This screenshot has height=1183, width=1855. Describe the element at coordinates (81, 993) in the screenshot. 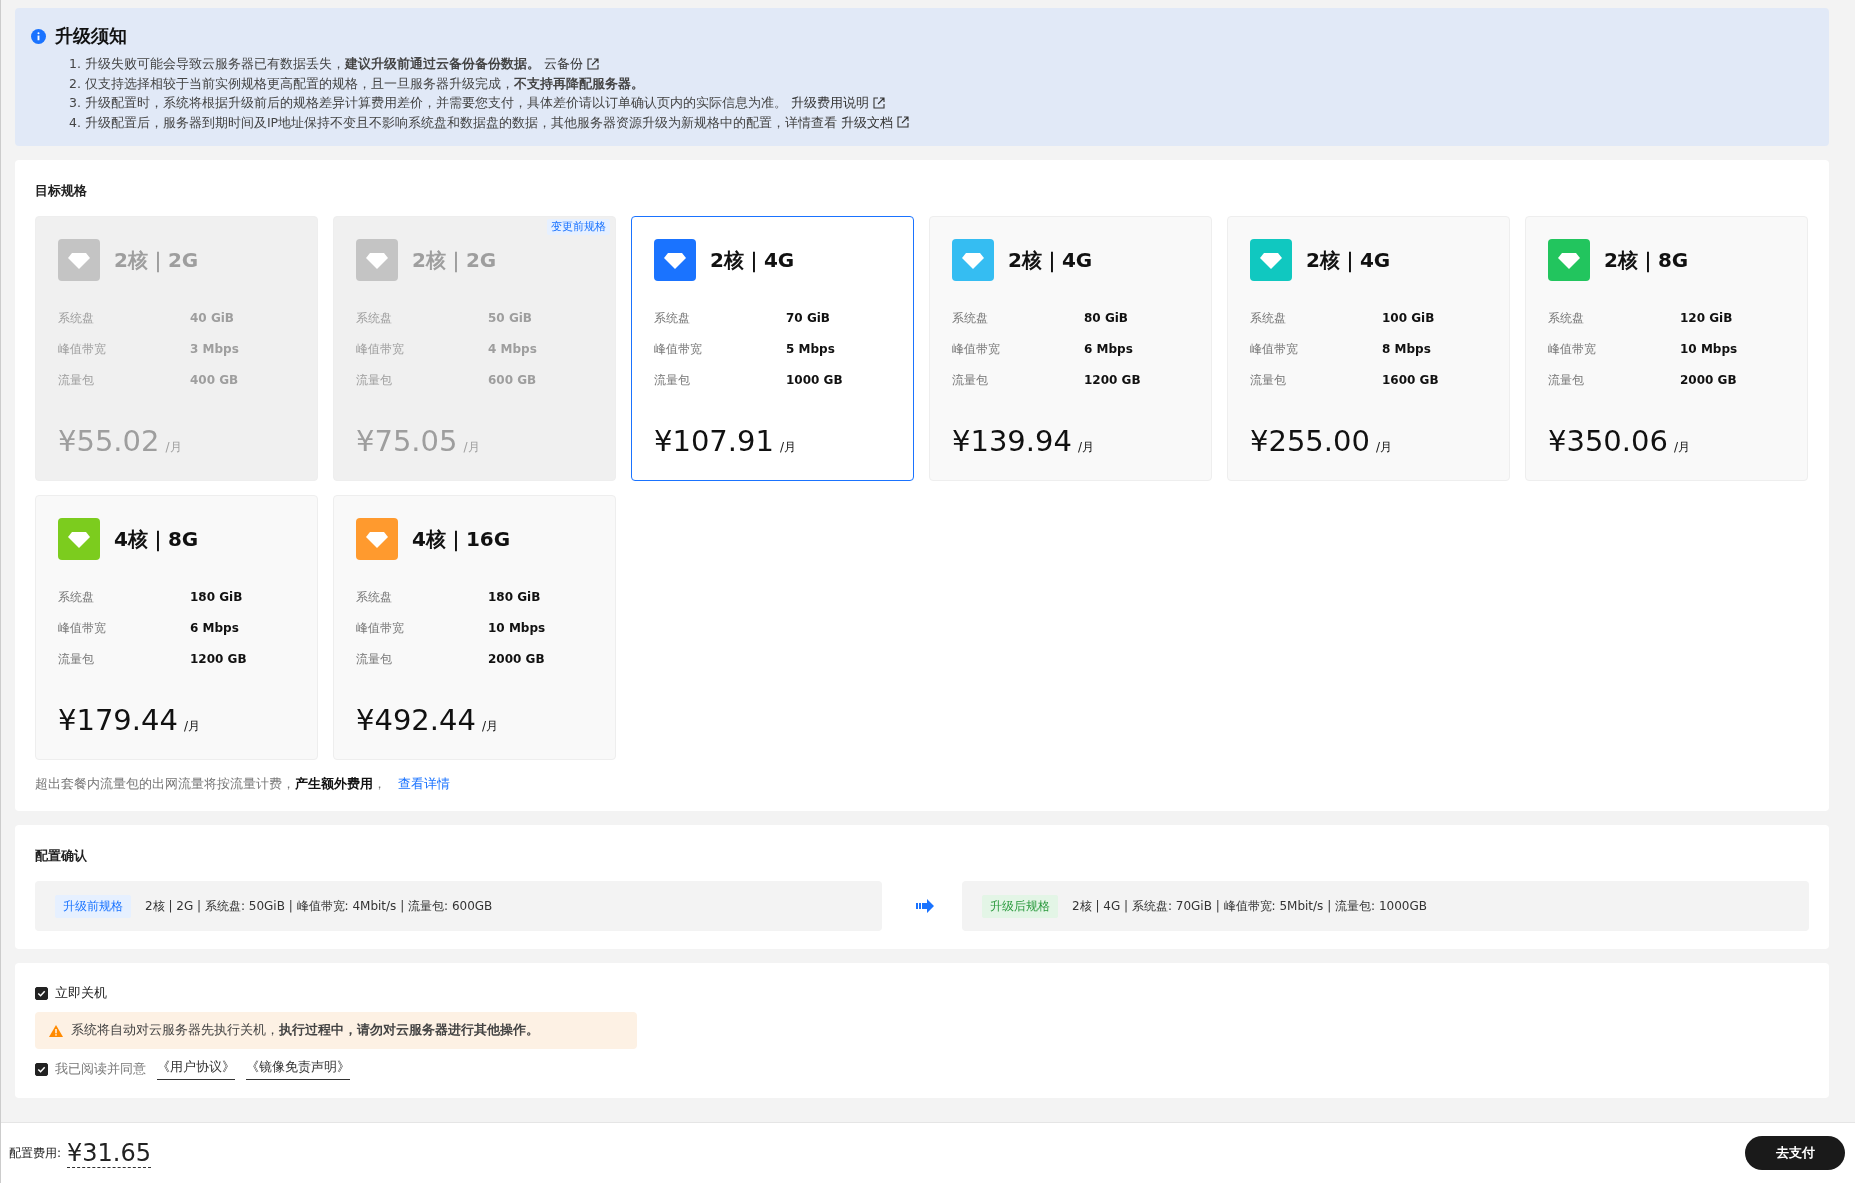

I see `checkbox-label: 立即关机` at that location.